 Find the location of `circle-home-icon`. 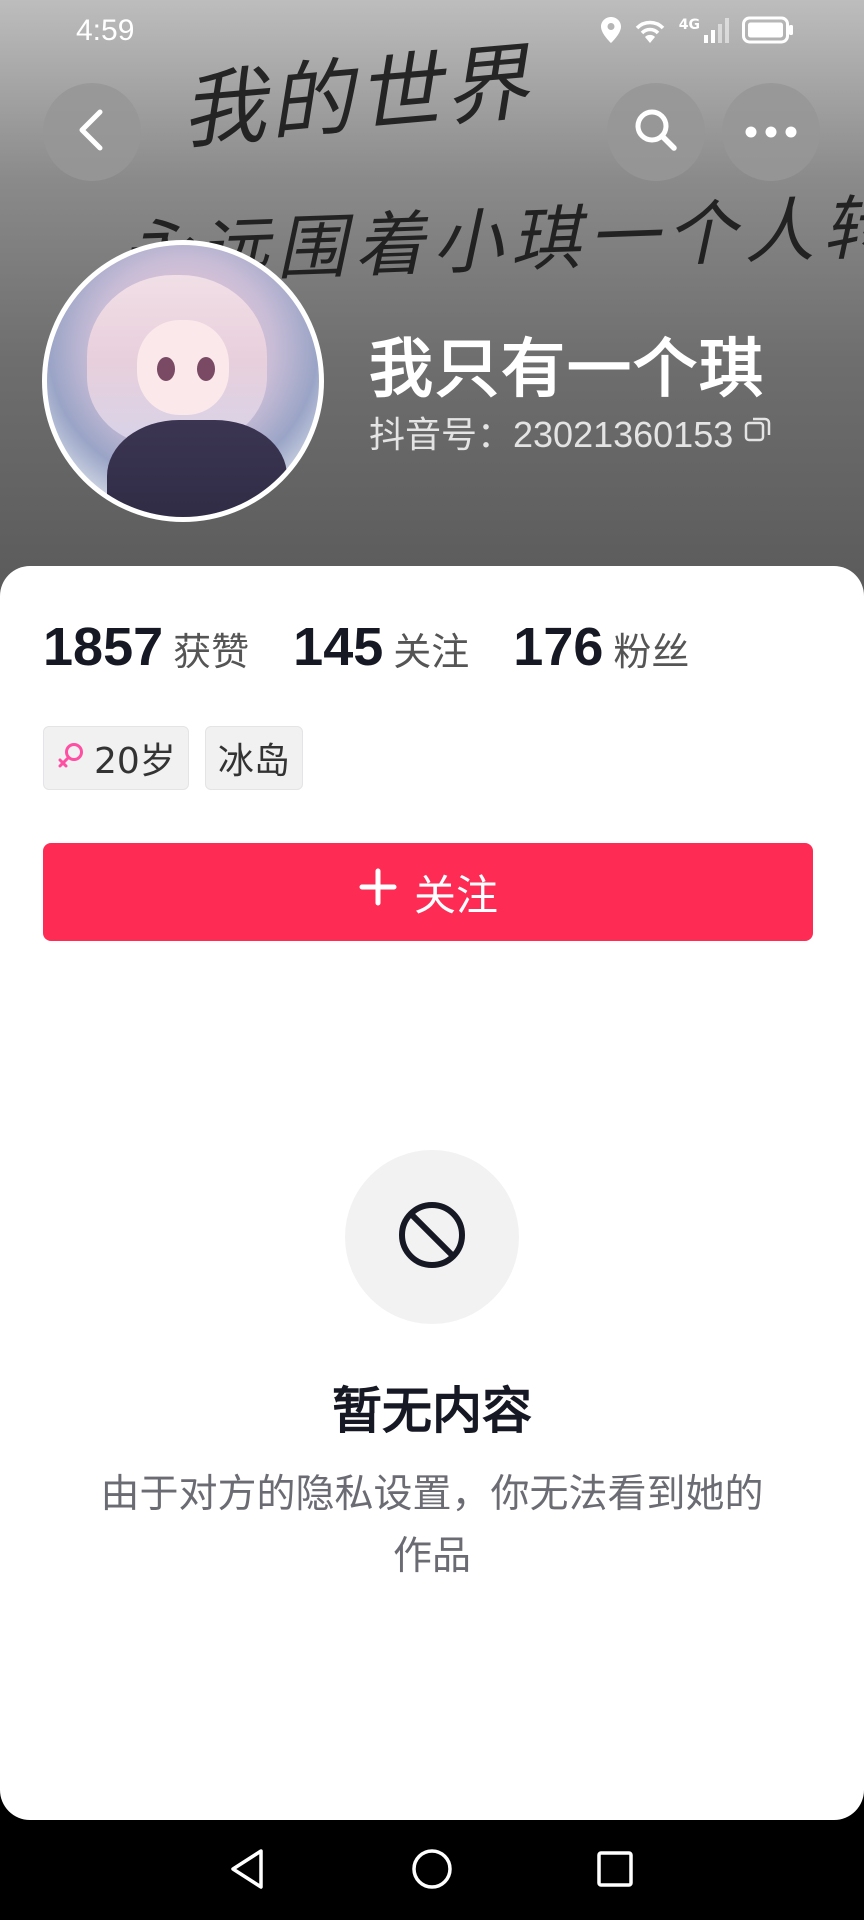

circle-home-icon is located at coordinates (432, 1871).